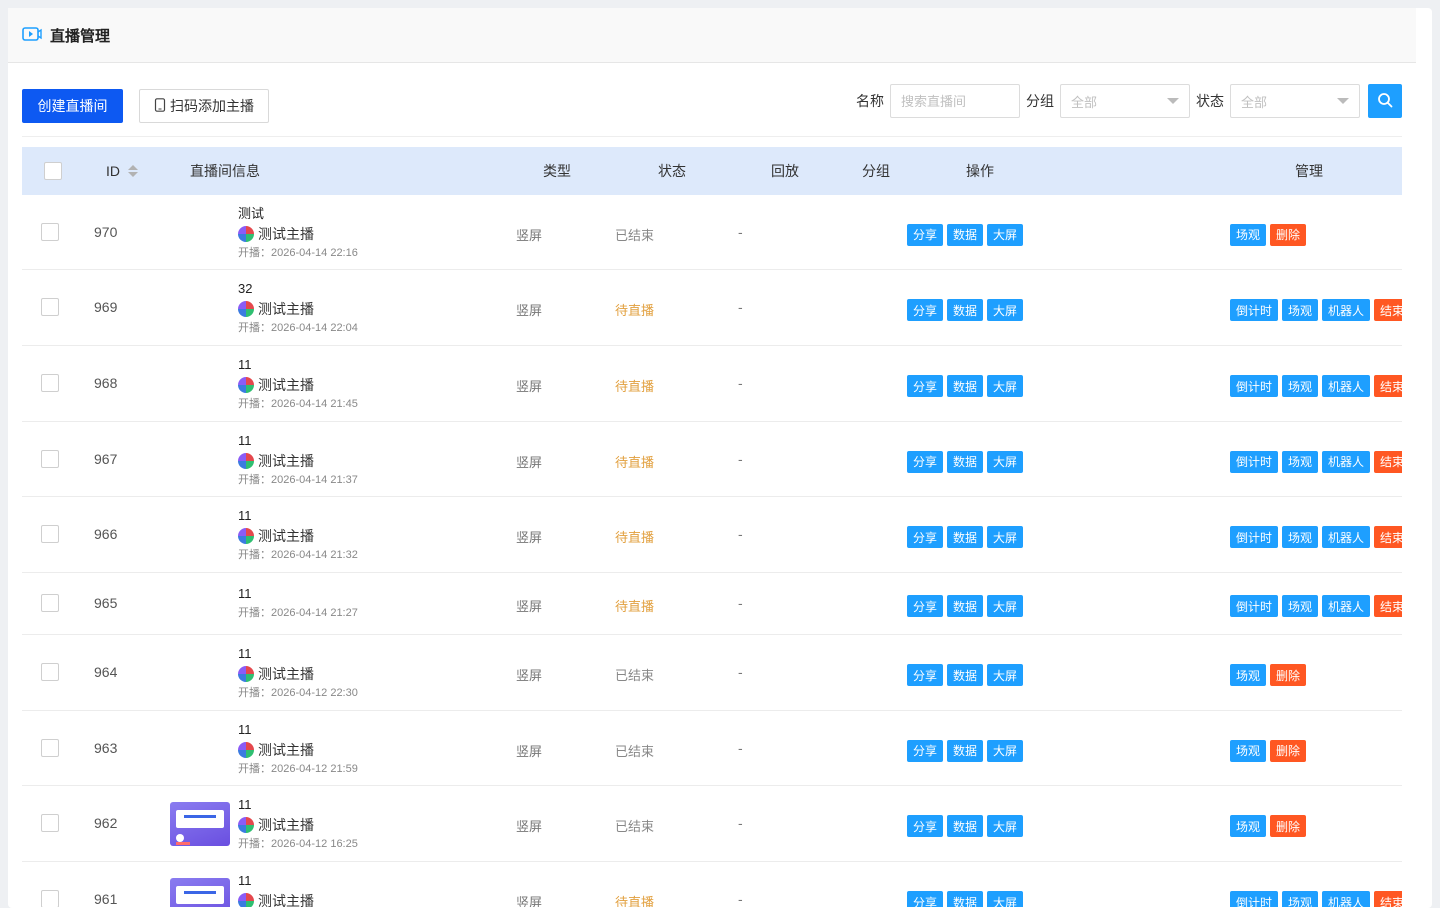 Image resolution: width=1440 pixels, height=908 pixels. Describe the element at coordinates (1385, 101) in the screenshot. I see `search-button` at that location.